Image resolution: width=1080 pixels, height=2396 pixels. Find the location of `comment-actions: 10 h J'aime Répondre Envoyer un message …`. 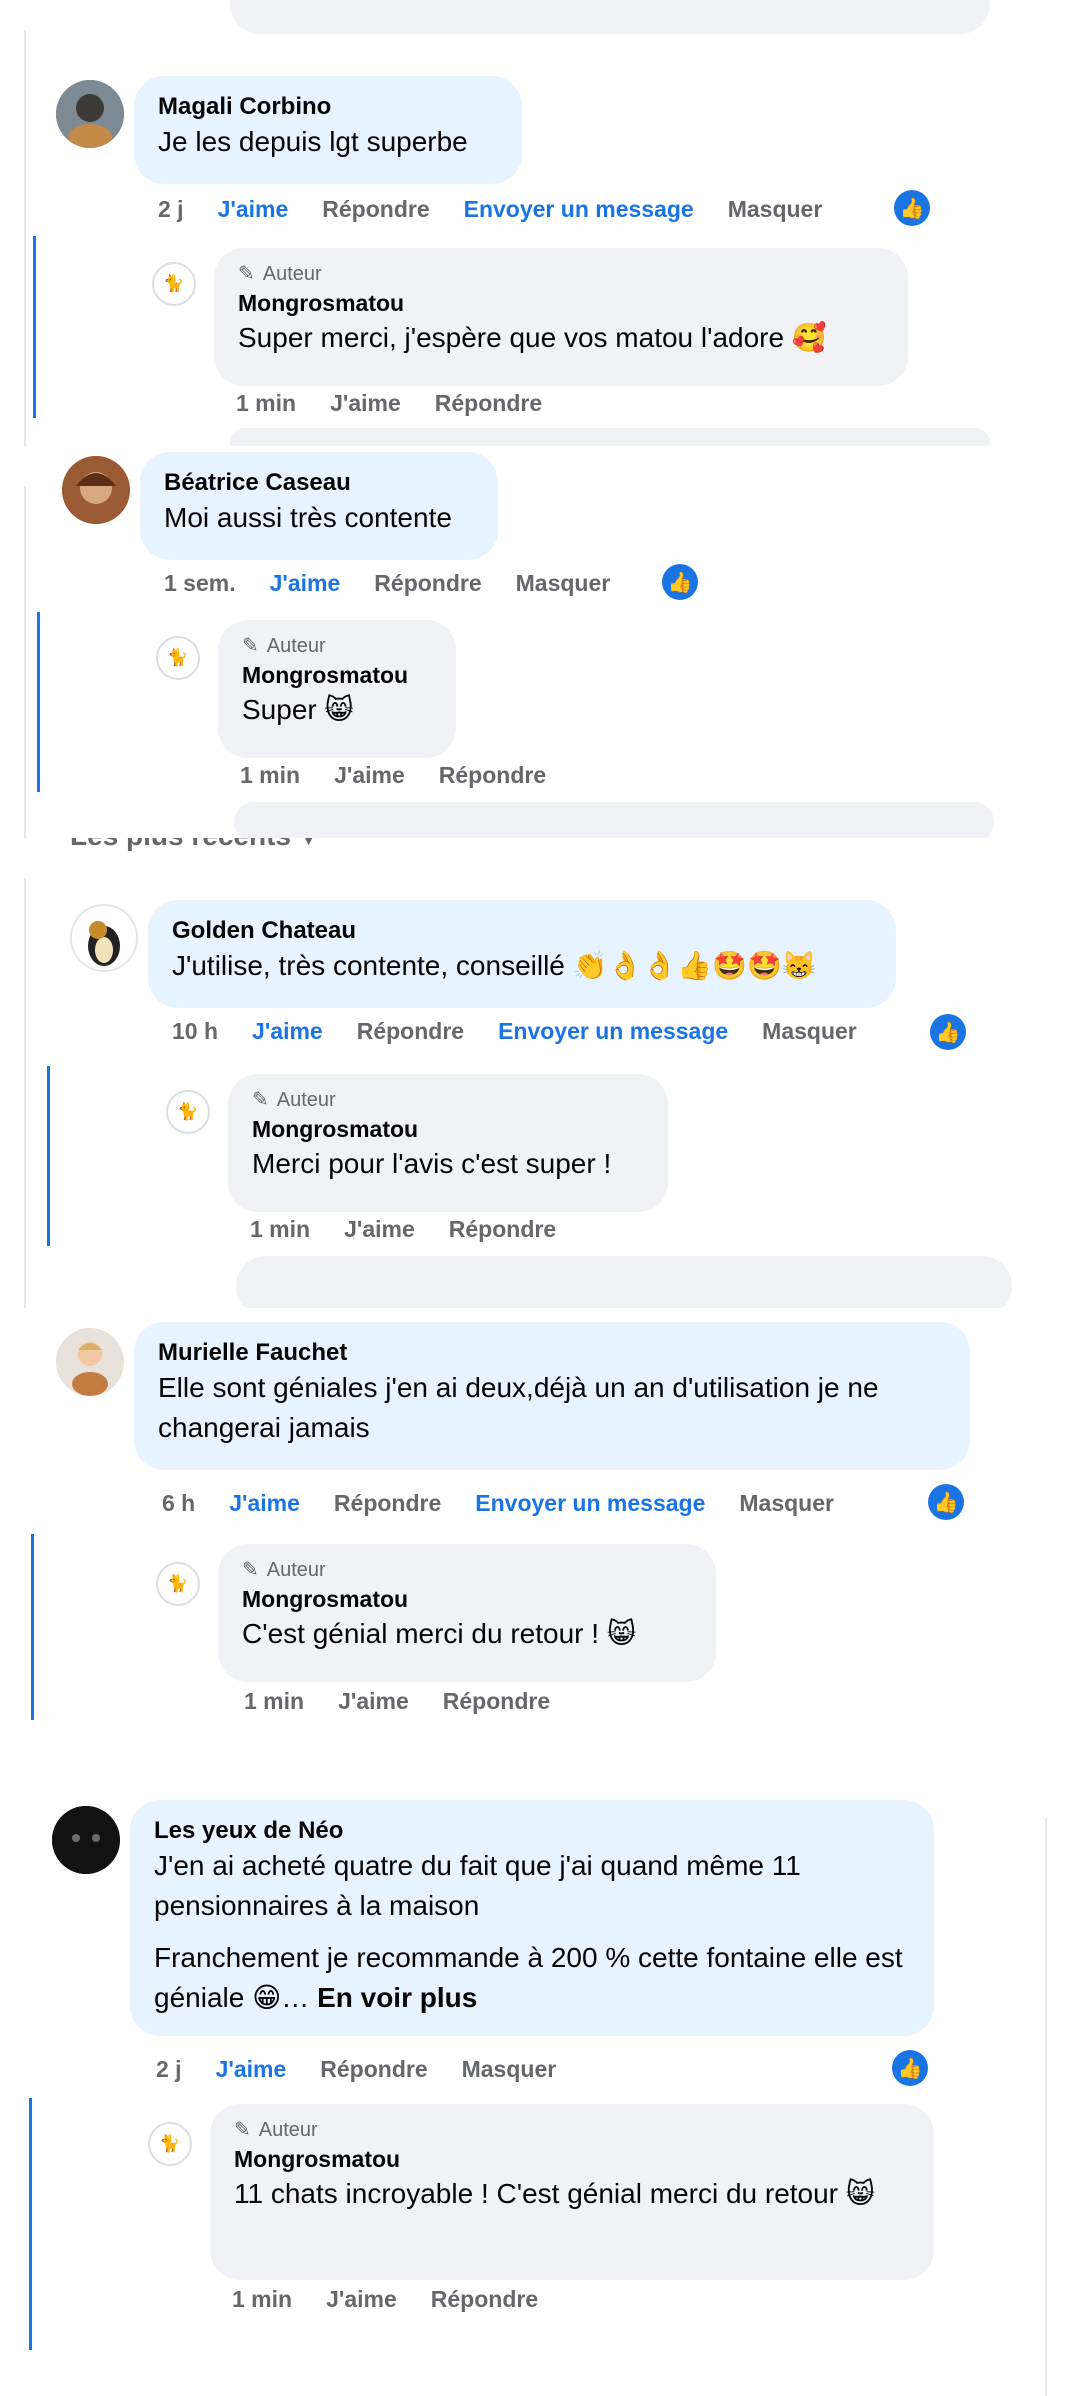

comment-actions: 10 h J'aime Répondre Envoyer un message … is located at coordinates (514, 1031).